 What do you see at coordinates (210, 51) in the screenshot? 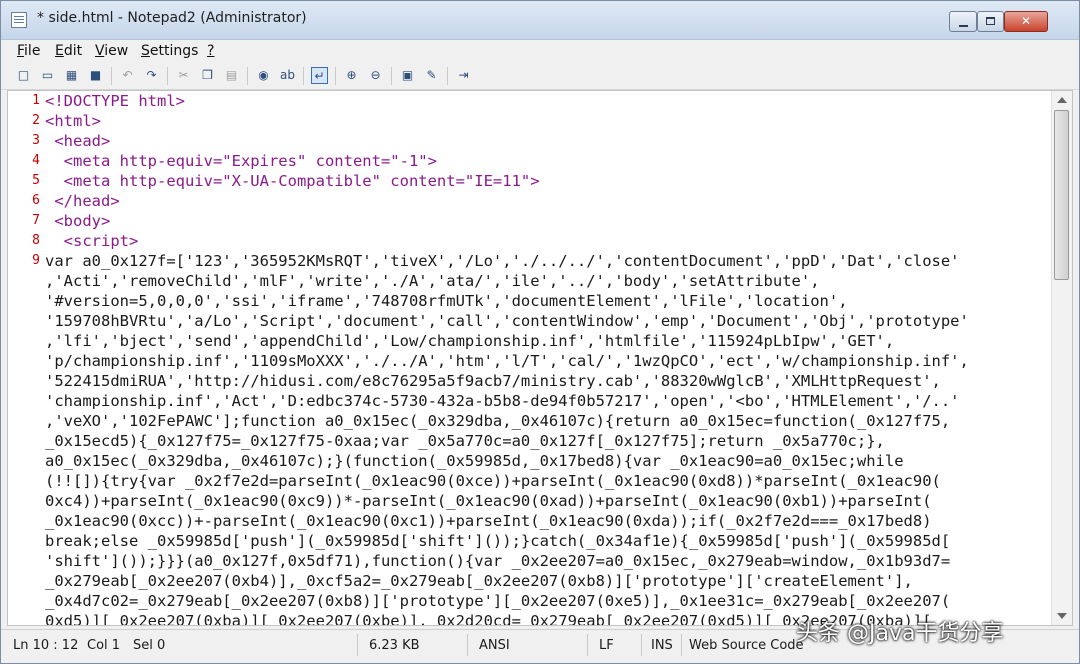
I see `menu-help: ?` at bounding box center [210, 51].